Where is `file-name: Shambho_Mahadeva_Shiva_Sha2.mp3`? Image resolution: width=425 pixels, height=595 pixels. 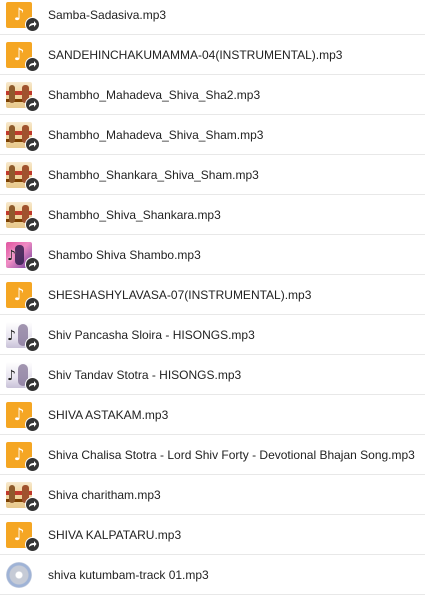
file-name: Shambho_Mahadeva_Shiva_Sha2.mp3 is located at coordinates (154, 95).